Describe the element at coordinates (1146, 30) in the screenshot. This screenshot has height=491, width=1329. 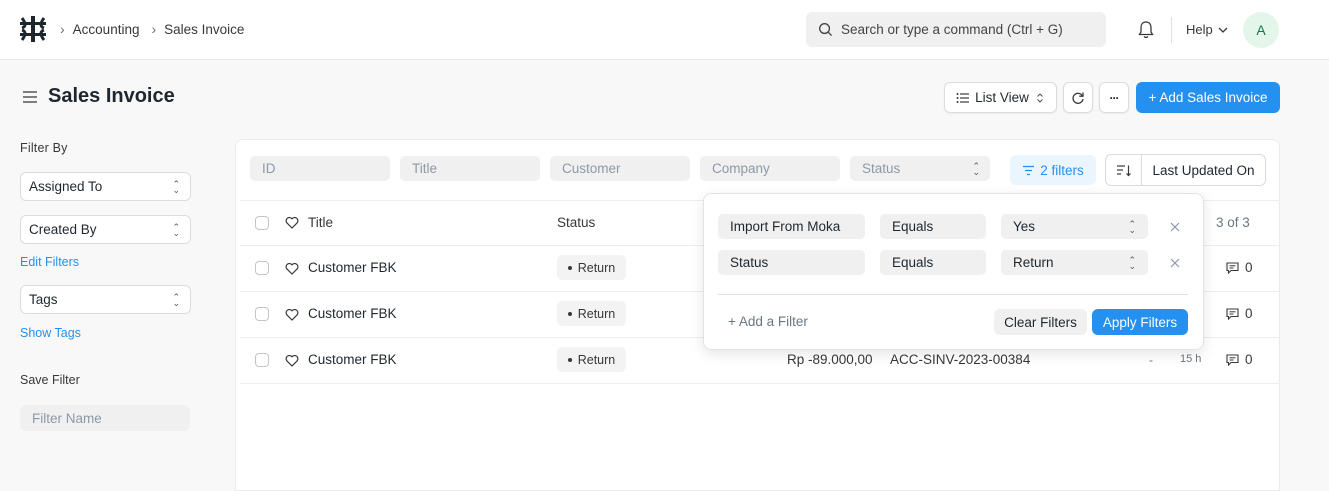
I see `notification-bell-icon` at that location.